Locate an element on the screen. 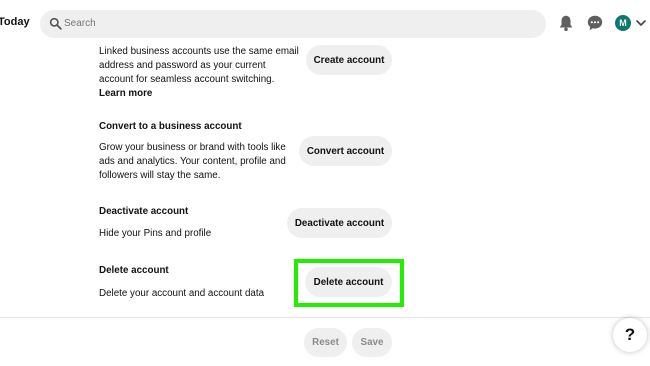 Image resolution: width=650 pixels, height=366 pixels. help-button: ? is located at coordinates (630, 335).